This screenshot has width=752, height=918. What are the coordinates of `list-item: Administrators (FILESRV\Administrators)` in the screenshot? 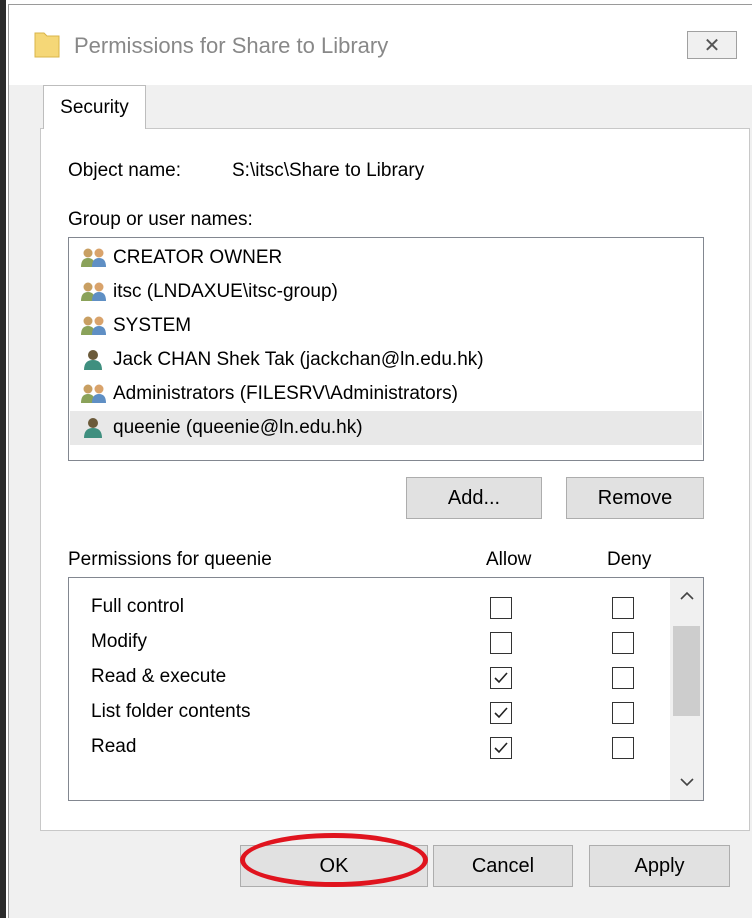 It's located at (386, 394).